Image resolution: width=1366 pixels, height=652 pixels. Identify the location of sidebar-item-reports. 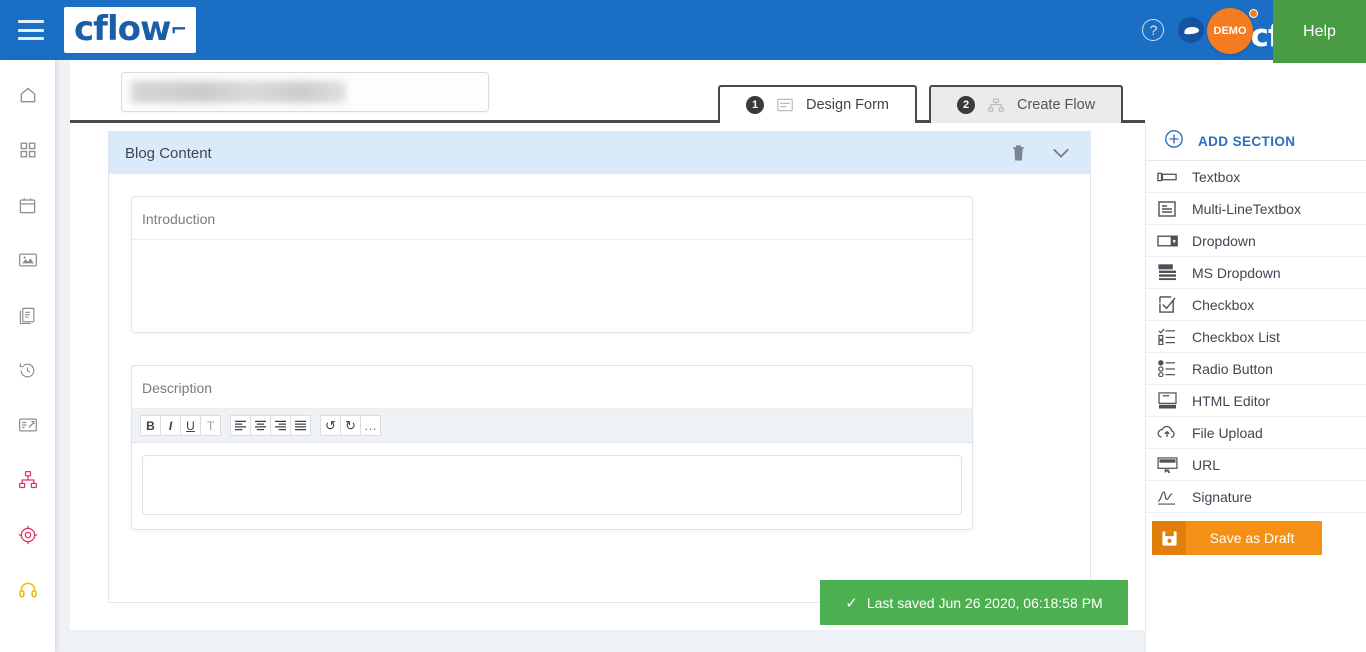
(28, 425).